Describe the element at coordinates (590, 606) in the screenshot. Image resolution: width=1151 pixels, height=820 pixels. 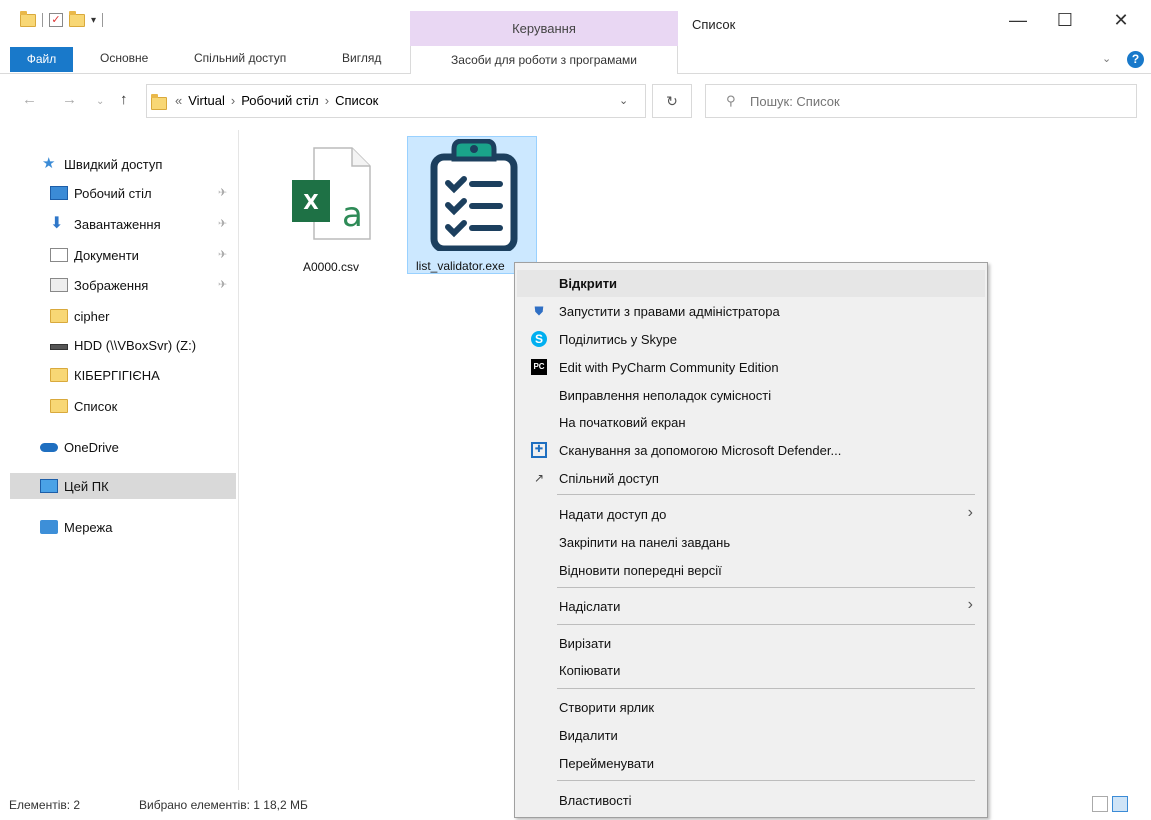
I see `menu-item-label: Надіслати` at that location.